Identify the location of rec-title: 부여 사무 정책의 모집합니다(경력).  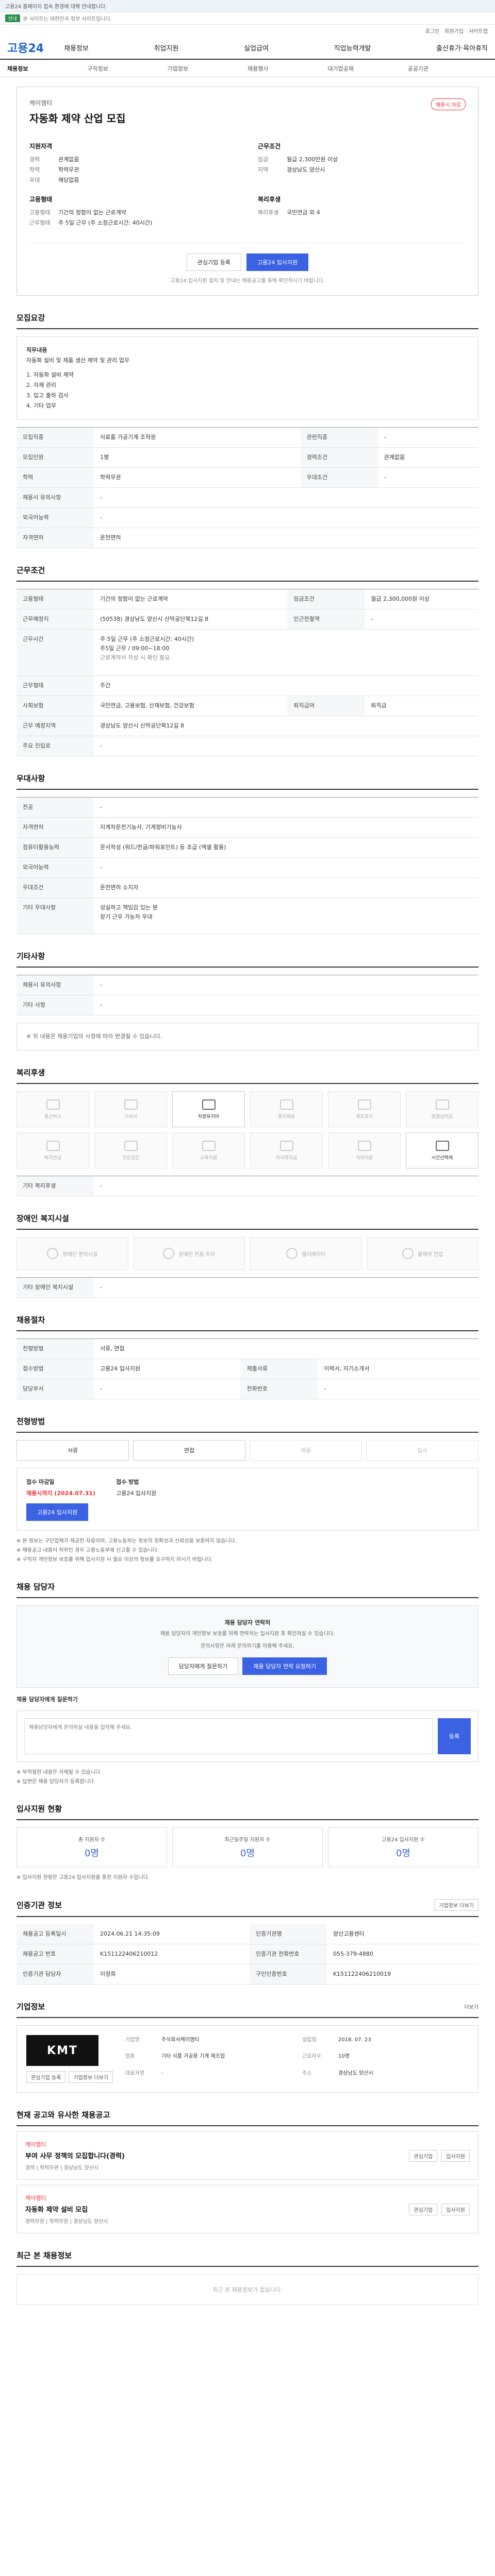
(75, 2155).